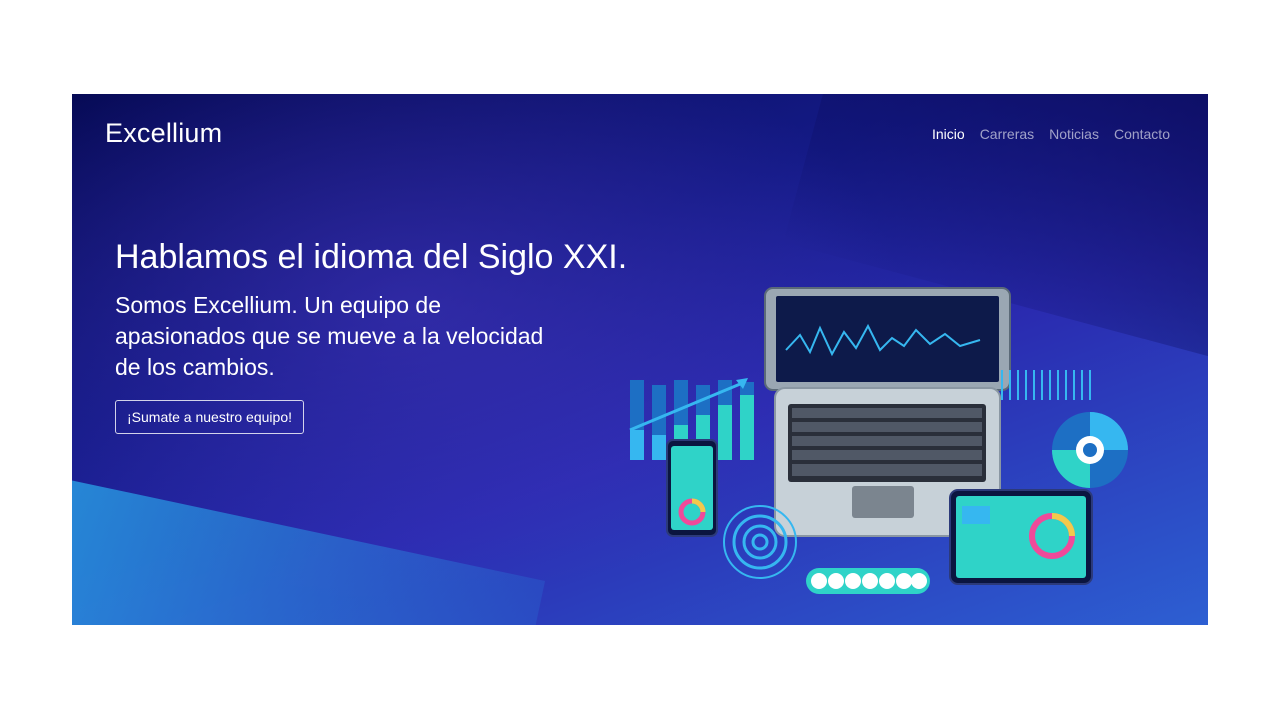 The width and height of the screenshot is (1280, 720). I want to click on tablet-graphic, so click(1021, 537).